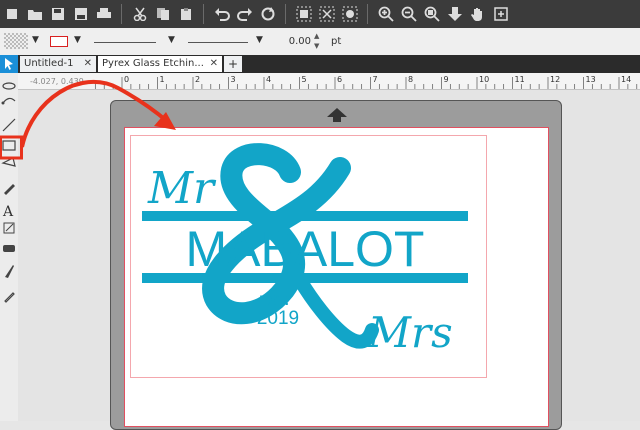 The width and height of the screenshot is (640, 430). What do you see at coordinates (95, 114) in the screenshot?
I see `annotation-arrow` at bounding box center [95, 114].